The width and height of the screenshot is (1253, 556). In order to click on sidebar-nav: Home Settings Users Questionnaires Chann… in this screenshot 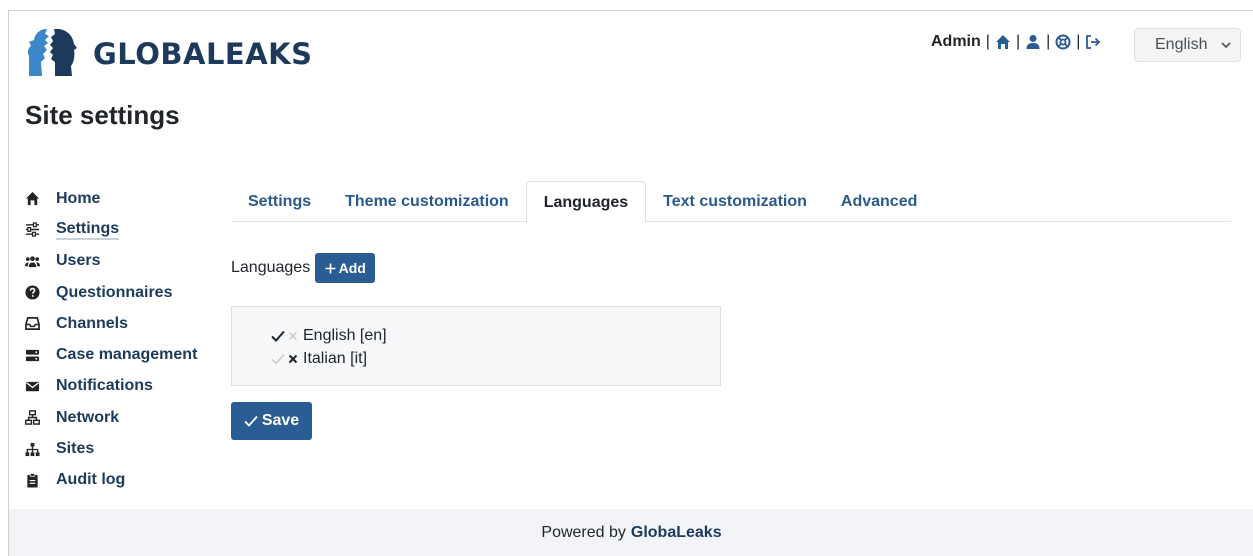, I will do `click(111, 339)`.